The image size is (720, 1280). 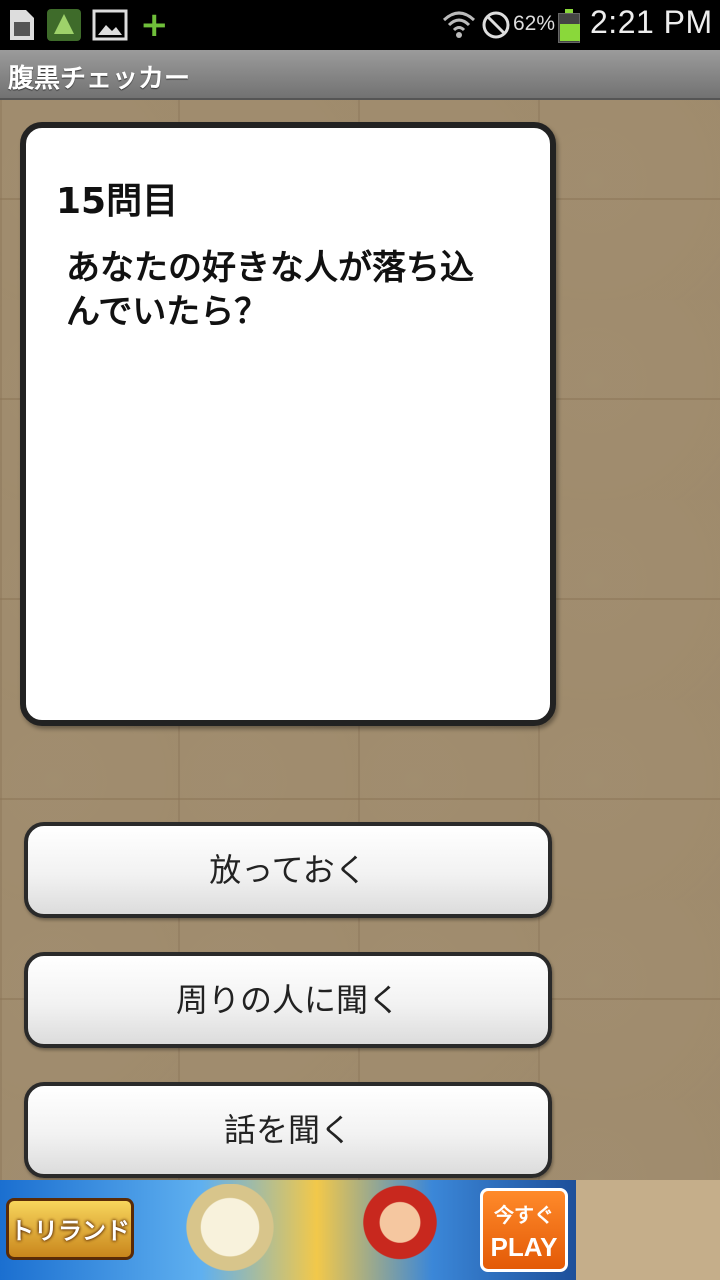 I want to click on answer-button-3: 話を聞く, so click(x=288, y=1130).